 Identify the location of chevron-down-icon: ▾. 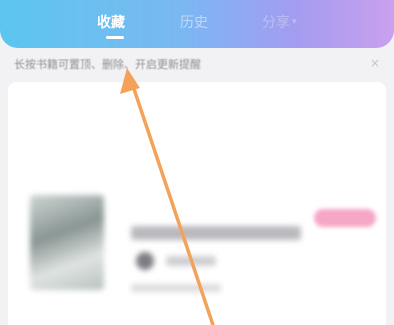
(294, 22).